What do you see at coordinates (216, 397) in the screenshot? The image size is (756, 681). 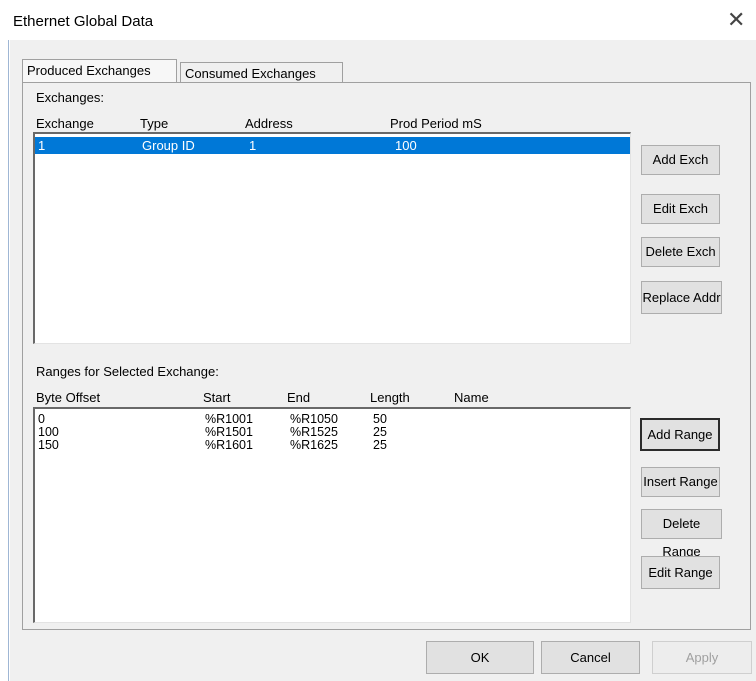 I see `col-start-header: Start` at bounding box center [216, 397].